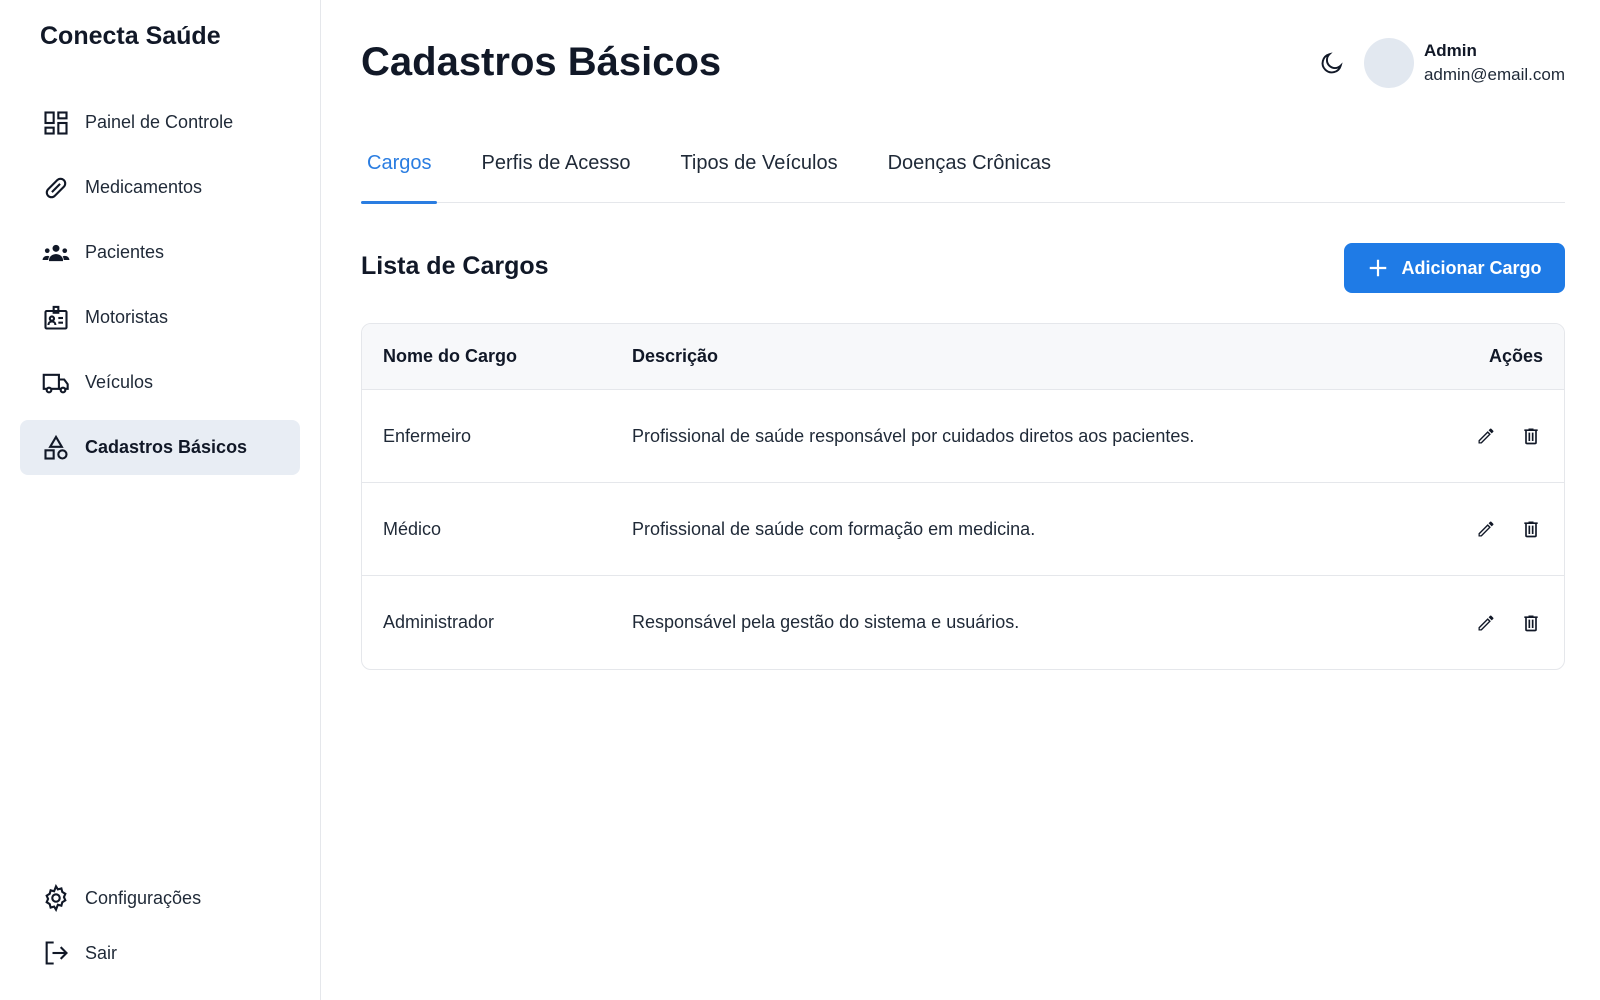 The width and height of the screenshot is (1600, 1000). Describe the element at coordinates (450, 356) in the screenshot. I see `column-header-name: Nome do Cargo` at that location.